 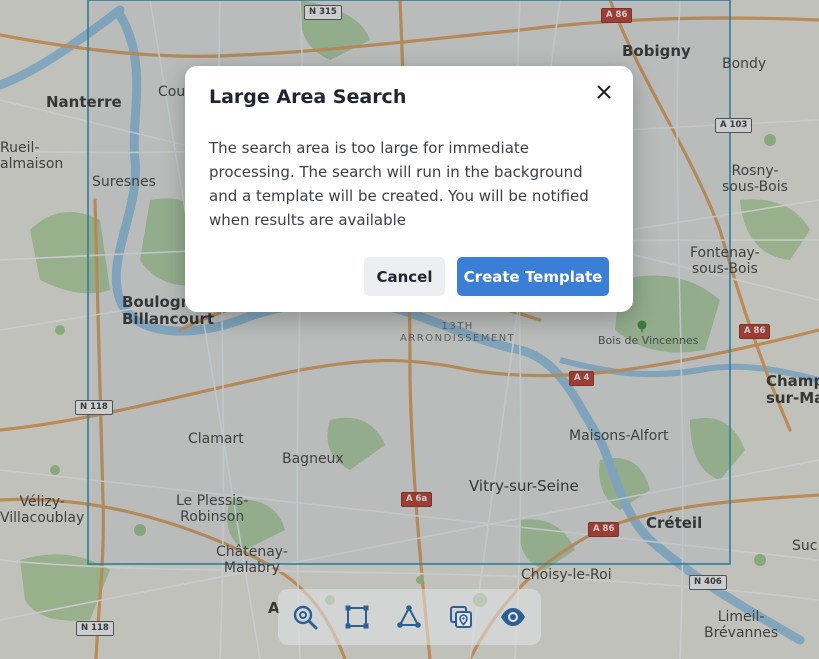 I want to click on visibility-tool-button, so click(x=513, y=617).